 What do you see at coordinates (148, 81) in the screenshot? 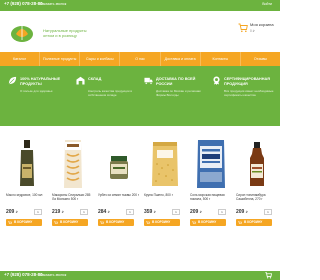
I see `truck-icon` at bounding box center [148, 81].